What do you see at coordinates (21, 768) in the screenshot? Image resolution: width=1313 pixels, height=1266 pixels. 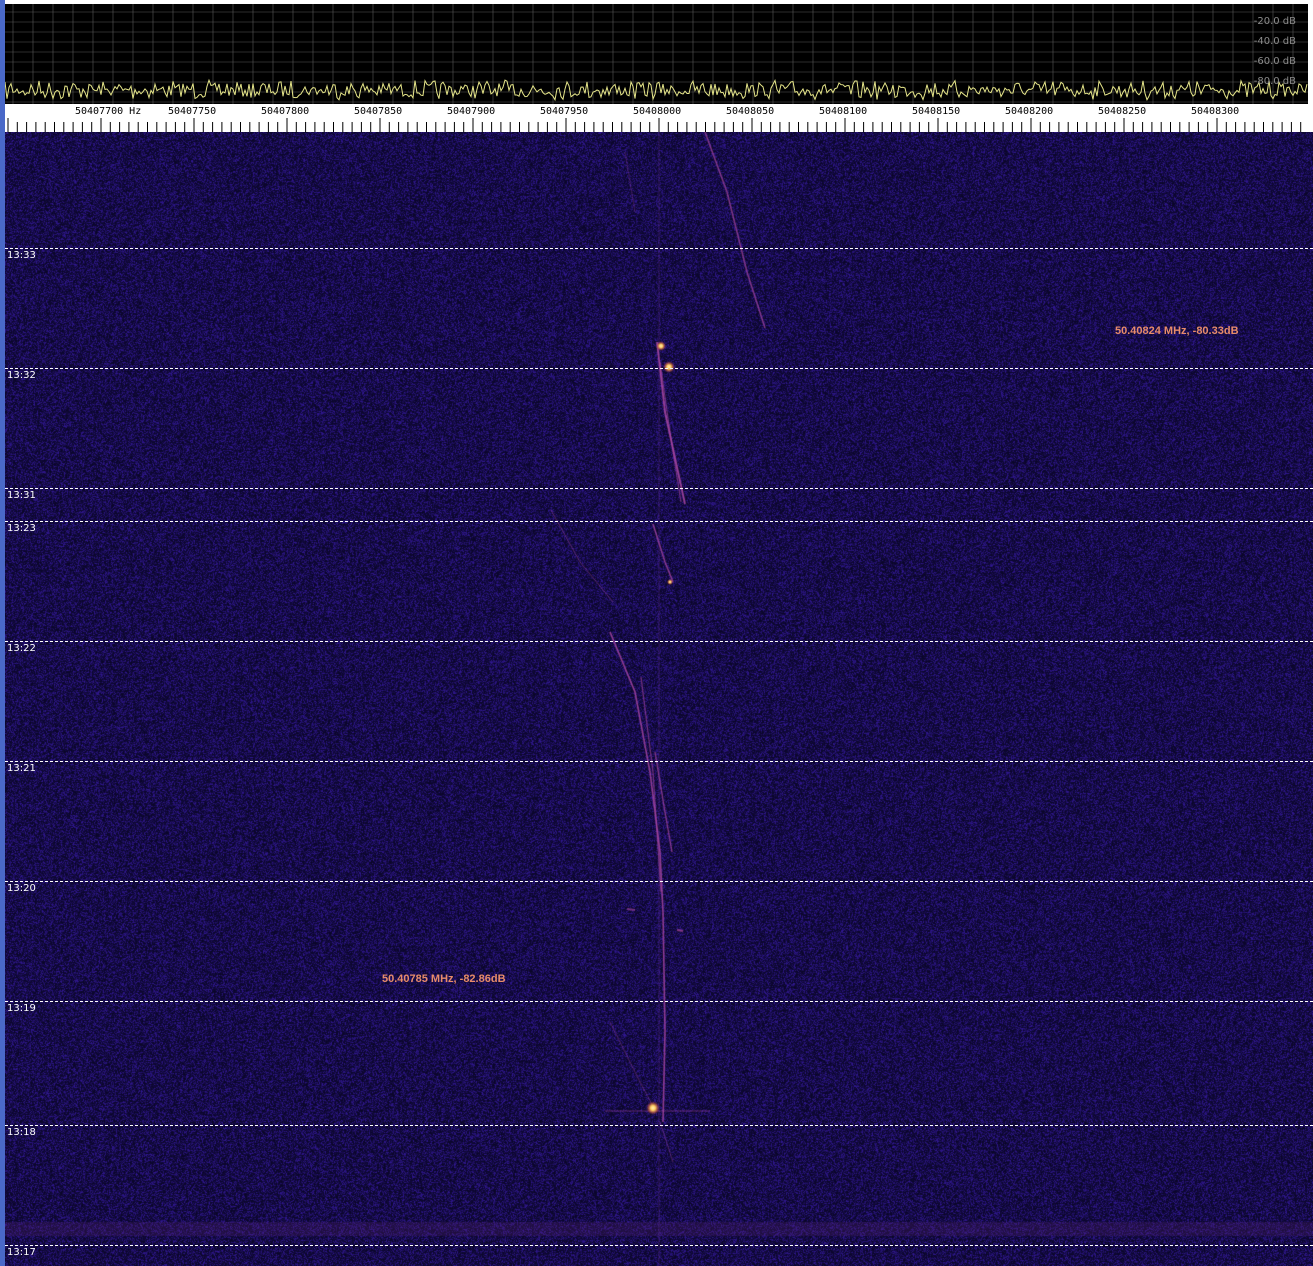 I see `time-label: 13:21` at bounding box center [21, 768].